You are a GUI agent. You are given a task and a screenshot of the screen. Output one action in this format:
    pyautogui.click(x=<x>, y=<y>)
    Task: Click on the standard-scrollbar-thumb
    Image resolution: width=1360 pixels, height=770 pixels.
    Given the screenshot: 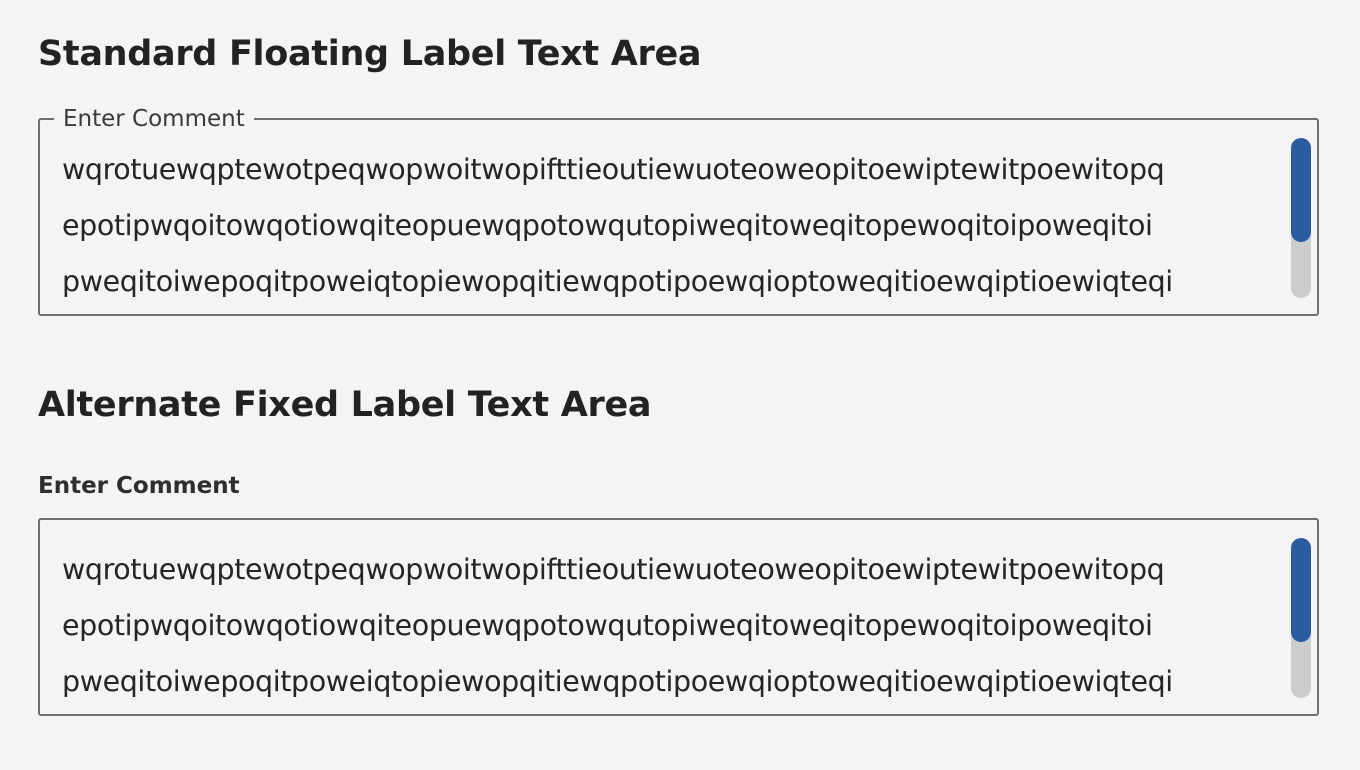 What is the action you would take?
    pyautogui.click(x=1301, y=190)
    